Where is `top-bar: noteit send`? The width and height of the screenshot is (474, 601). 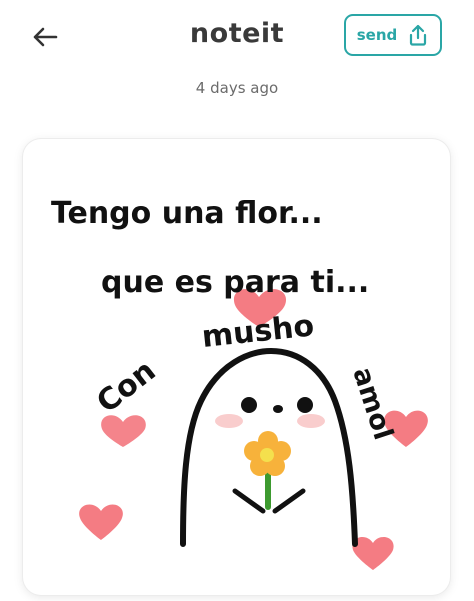 top-bar: noteit send is located at coordinates (237, 40).